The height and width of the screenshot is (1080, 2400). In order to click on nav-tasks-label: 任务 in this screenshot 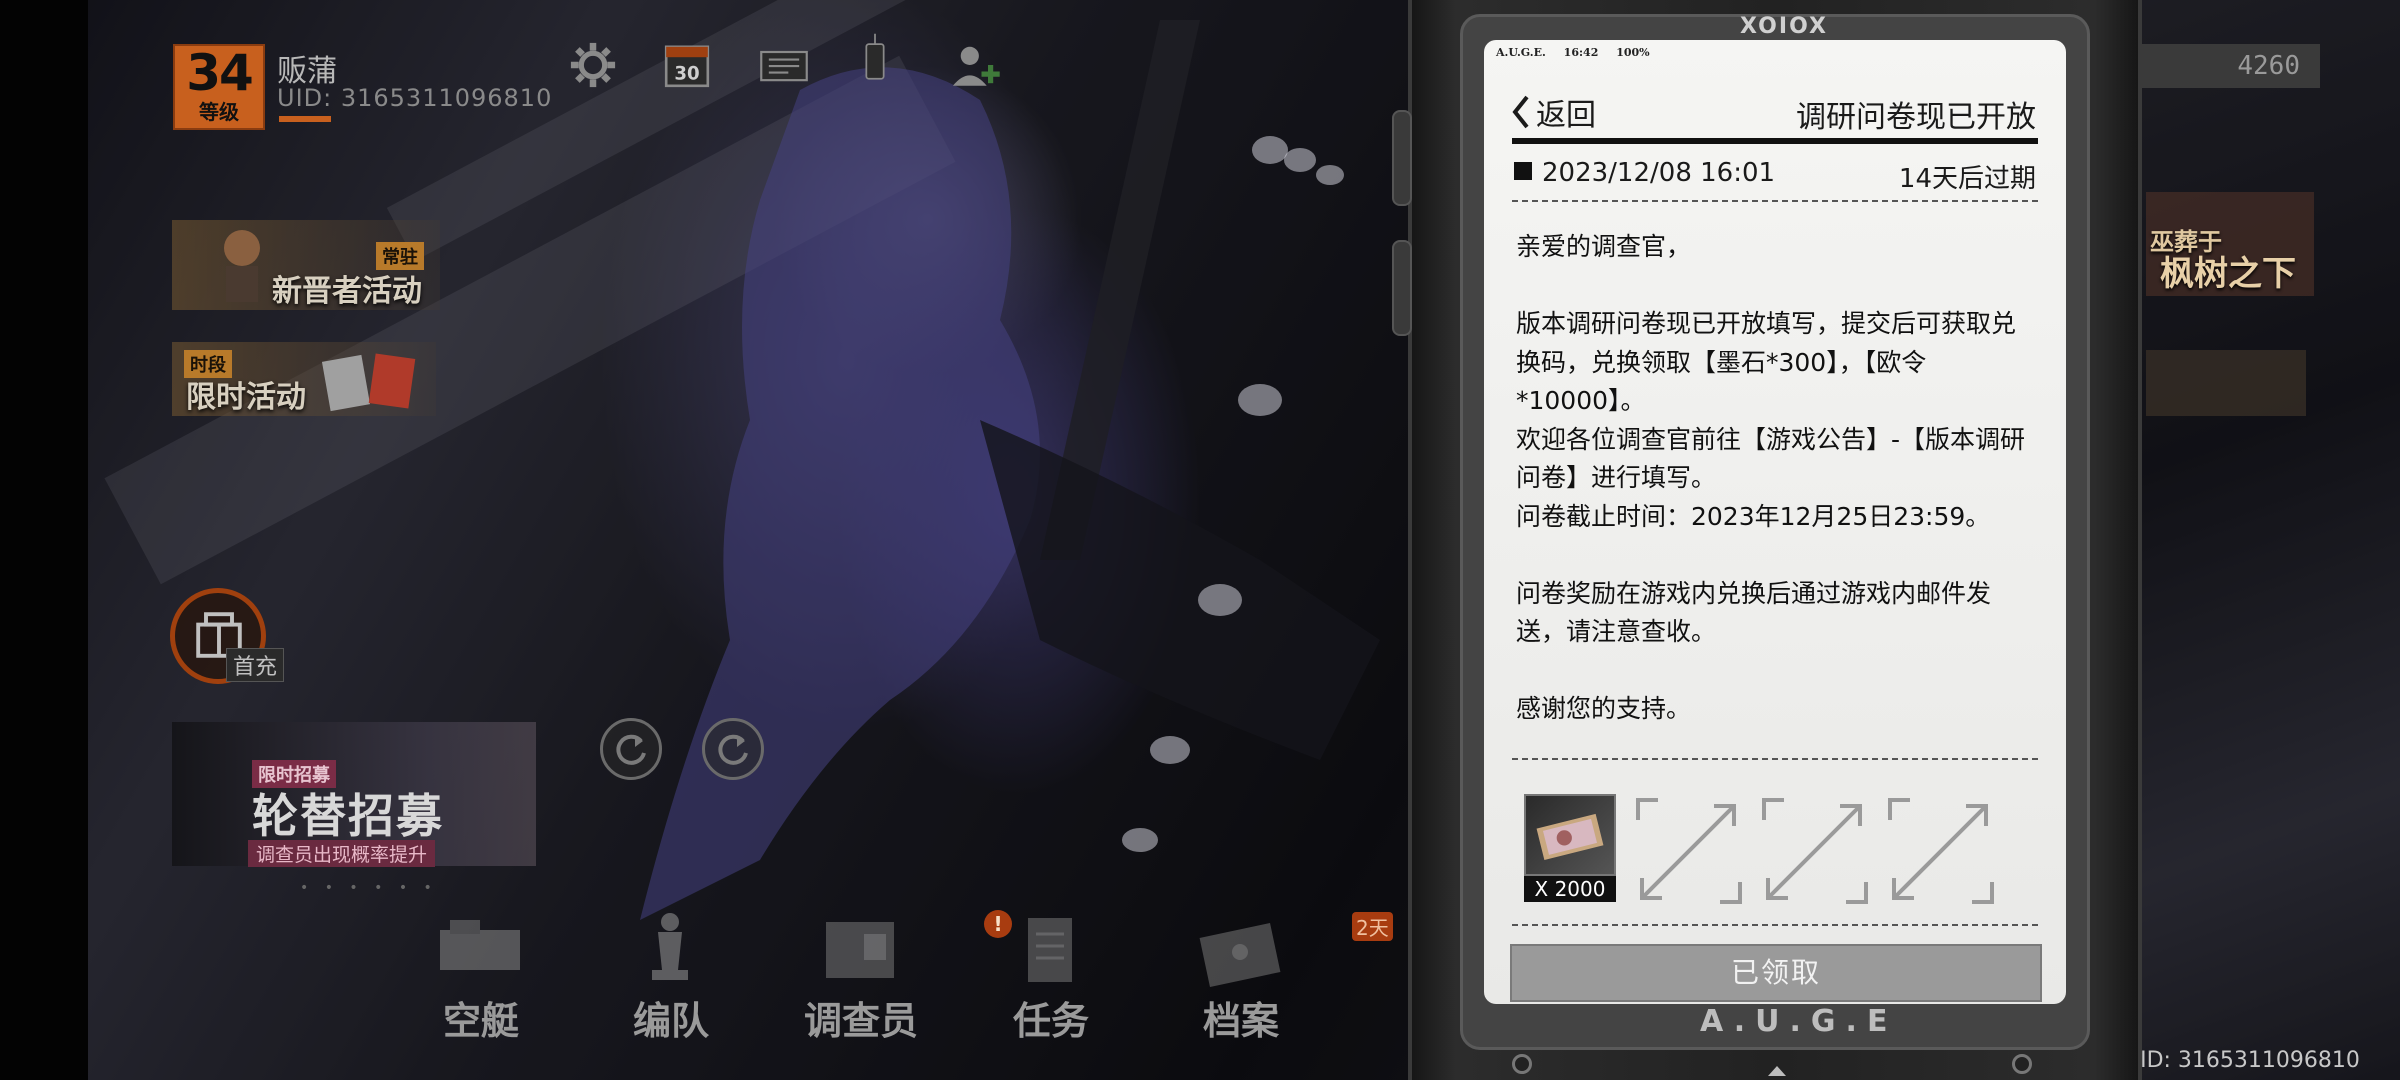, I will do `click(1050, 1021)`.